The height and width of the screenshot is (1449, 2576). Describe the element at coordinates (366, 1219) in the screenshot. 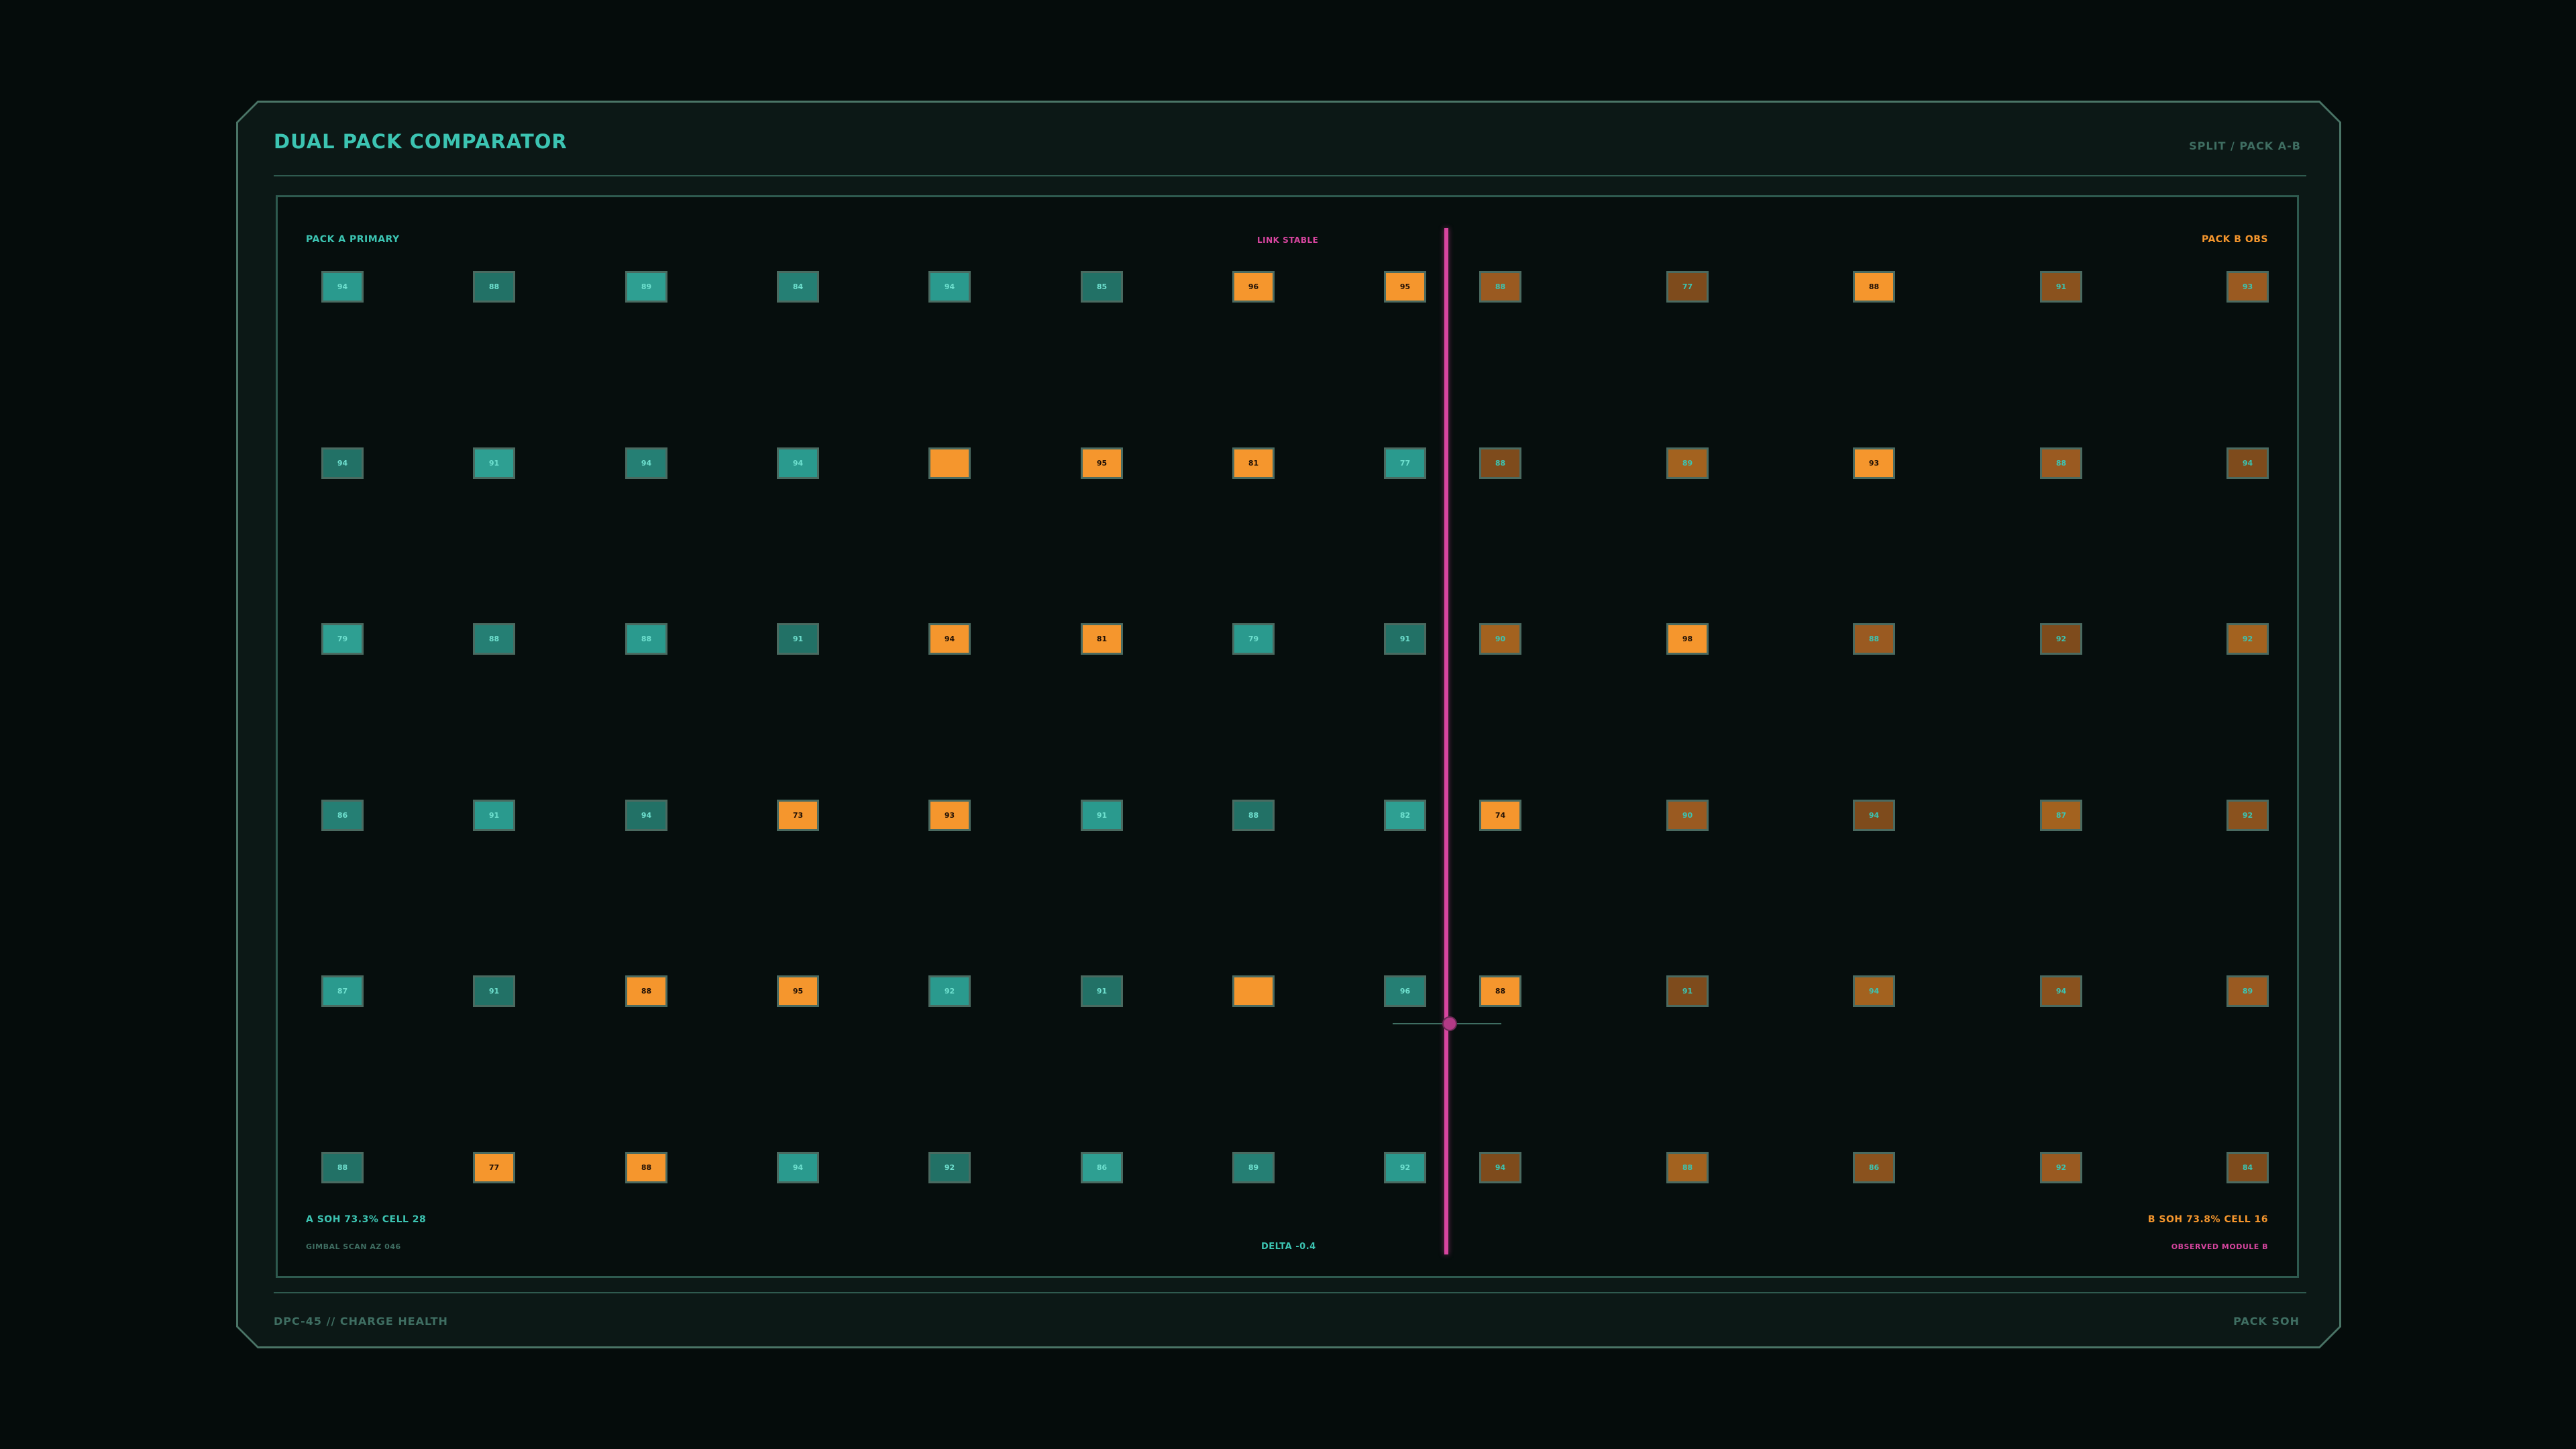

I see `pack-a-summary: A SOH 73.3% CELL 28` at that location.